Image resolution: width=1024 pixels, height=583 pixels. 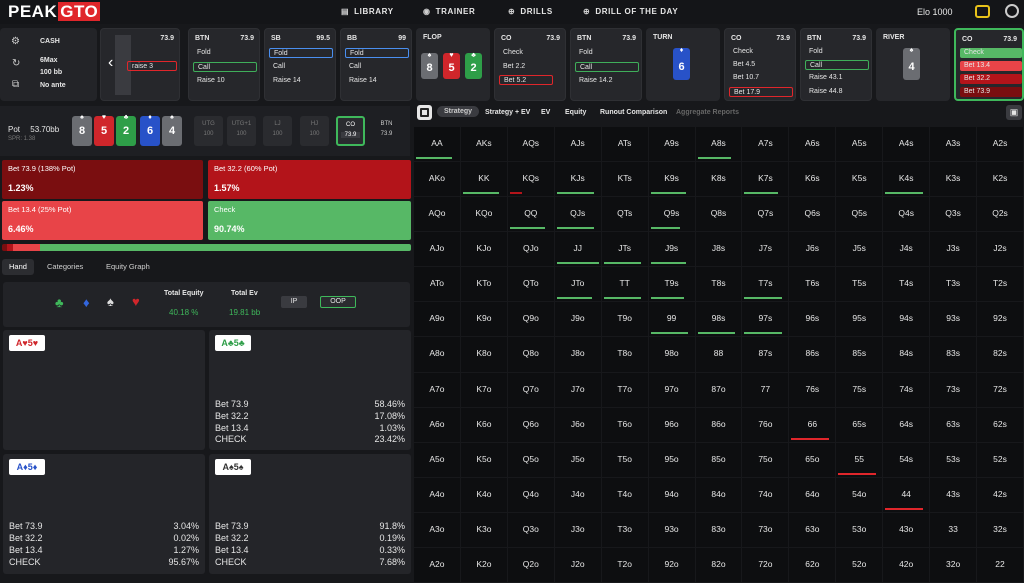 What do you see at coordinates (906, 144) in the screenshot?
I see `hand-cell: A4s` at bounding box center [906, 144].